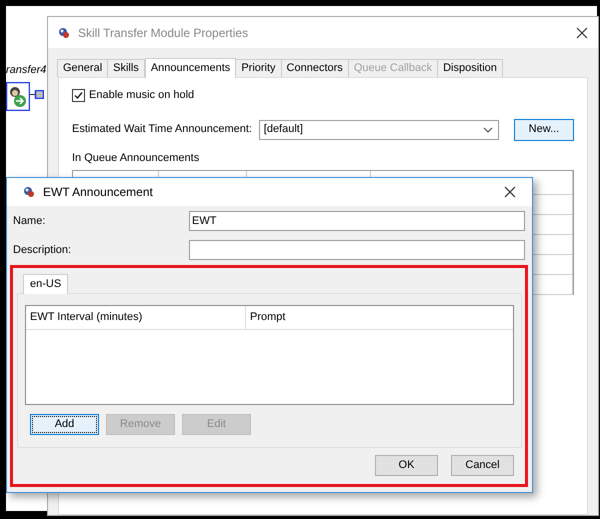  Describe the element at coordinates (42, 250) in the screenshot. I see `field-label: Description:` at that location.